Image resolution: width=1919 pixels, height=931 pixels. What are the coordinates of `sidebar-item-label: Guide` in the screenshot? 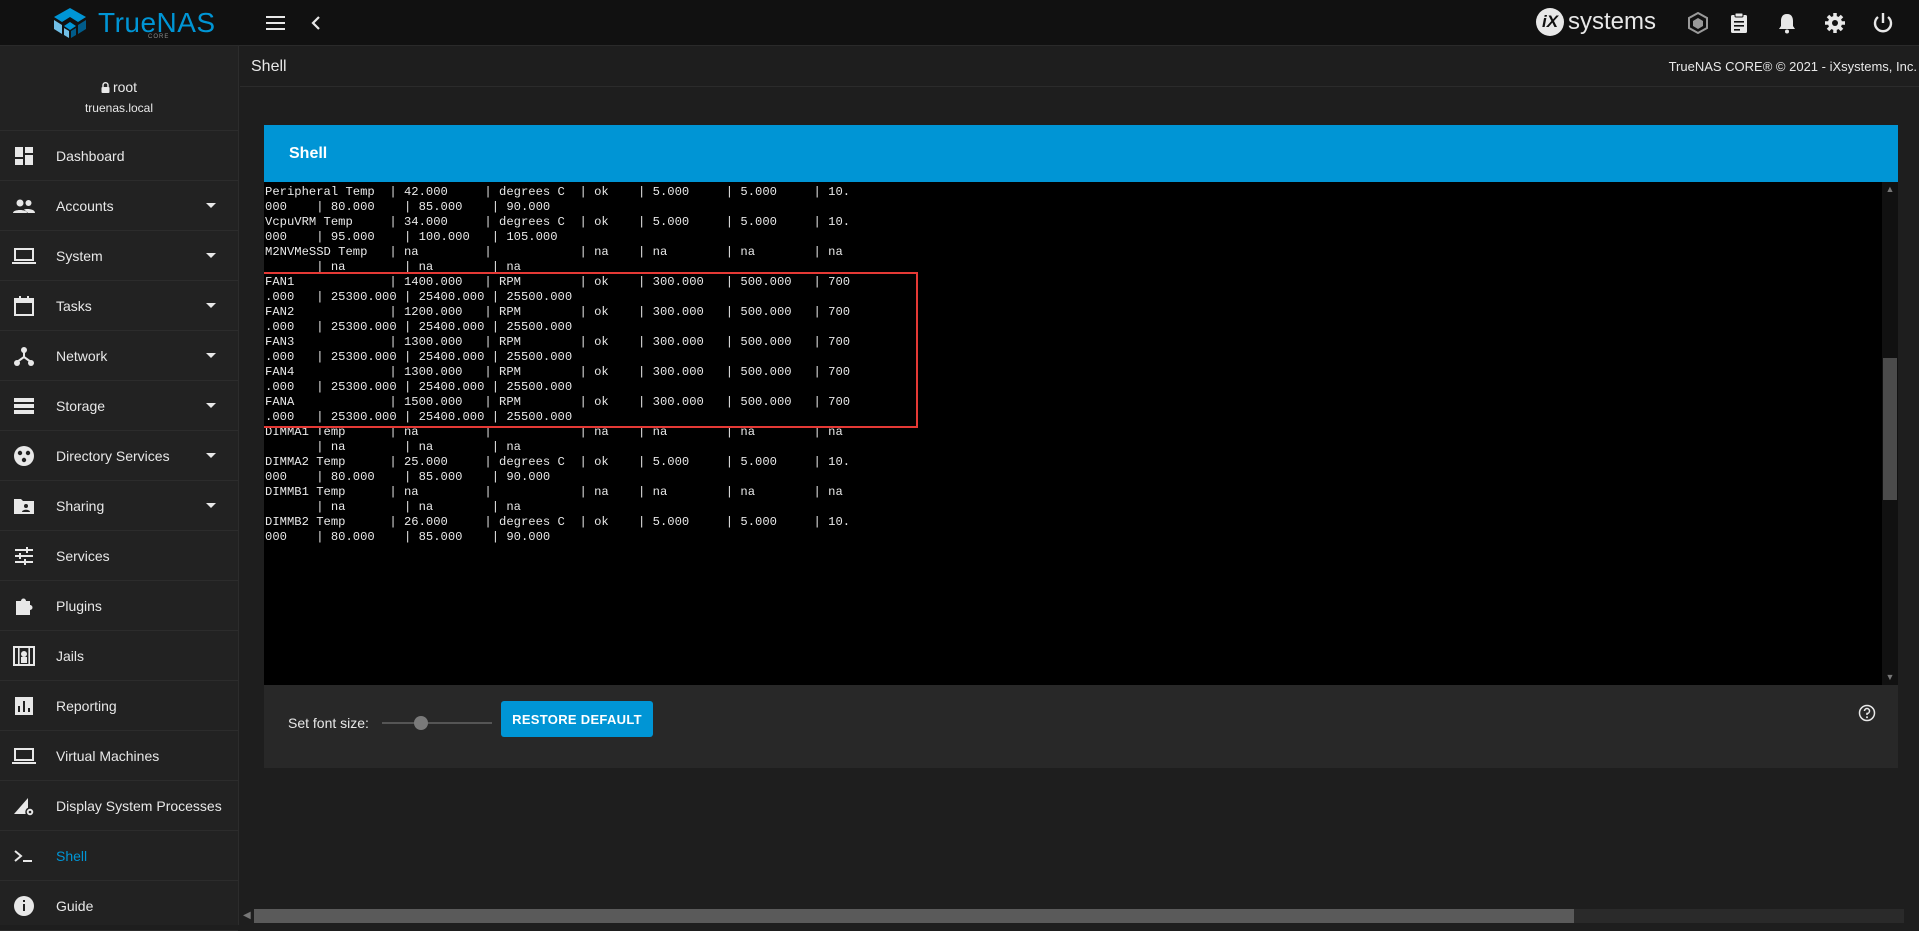 It's located at (75, 905).